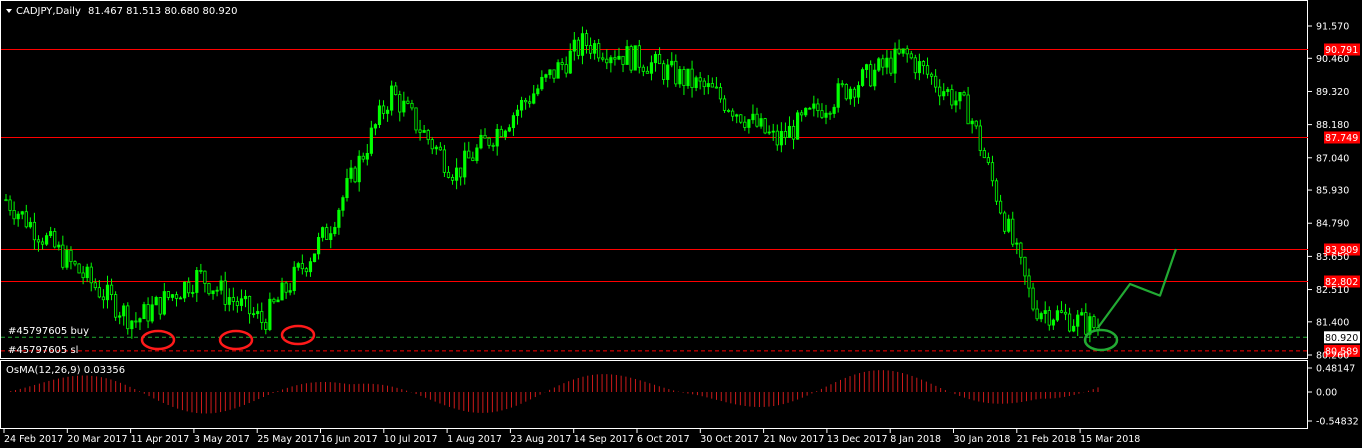 The image size is (1362, 448). What do you see at coordinates (1341, 338) in the screenshot?
I see `buy-value-label: 80.920` at bounding box center [1341, 338].